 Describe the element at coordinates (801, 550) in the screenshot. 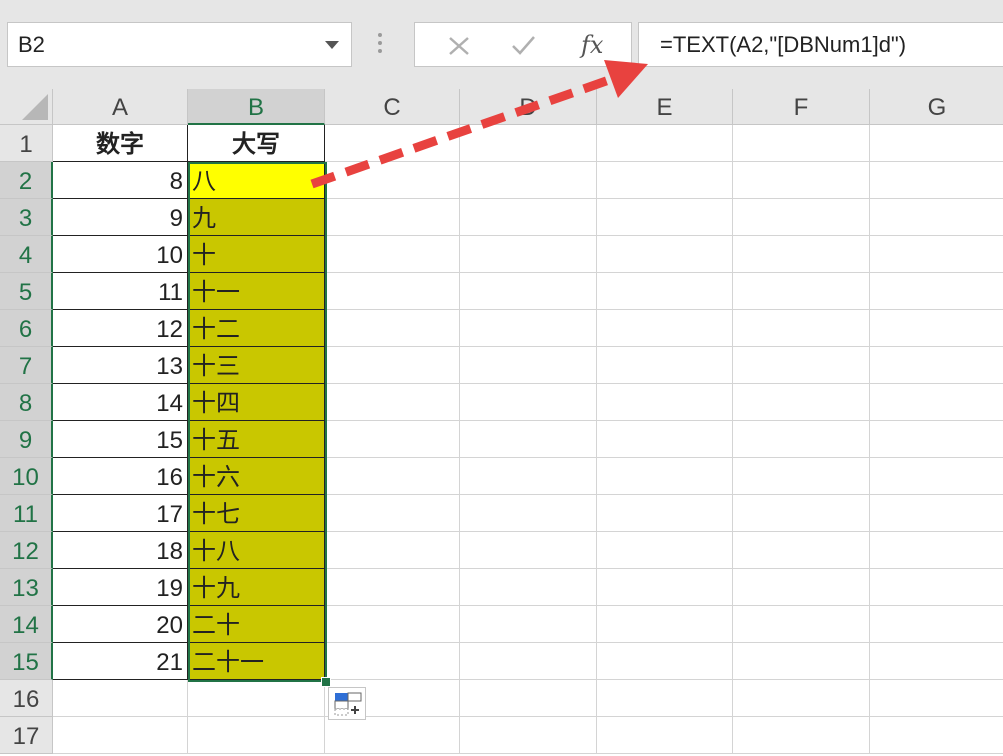

I see `cell-f12` at that location.